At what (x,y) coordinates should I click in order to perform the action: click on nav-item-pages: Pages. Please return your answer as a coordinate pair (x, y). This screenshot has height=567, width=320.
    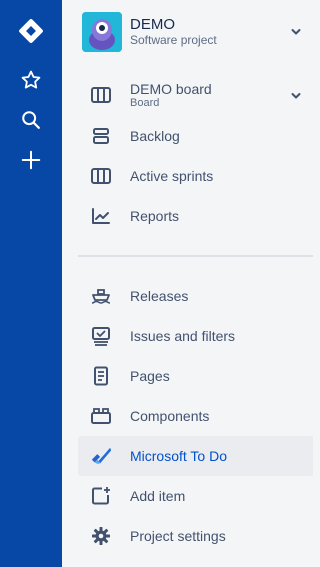
    Looking at the image, I should click on (195, 376).